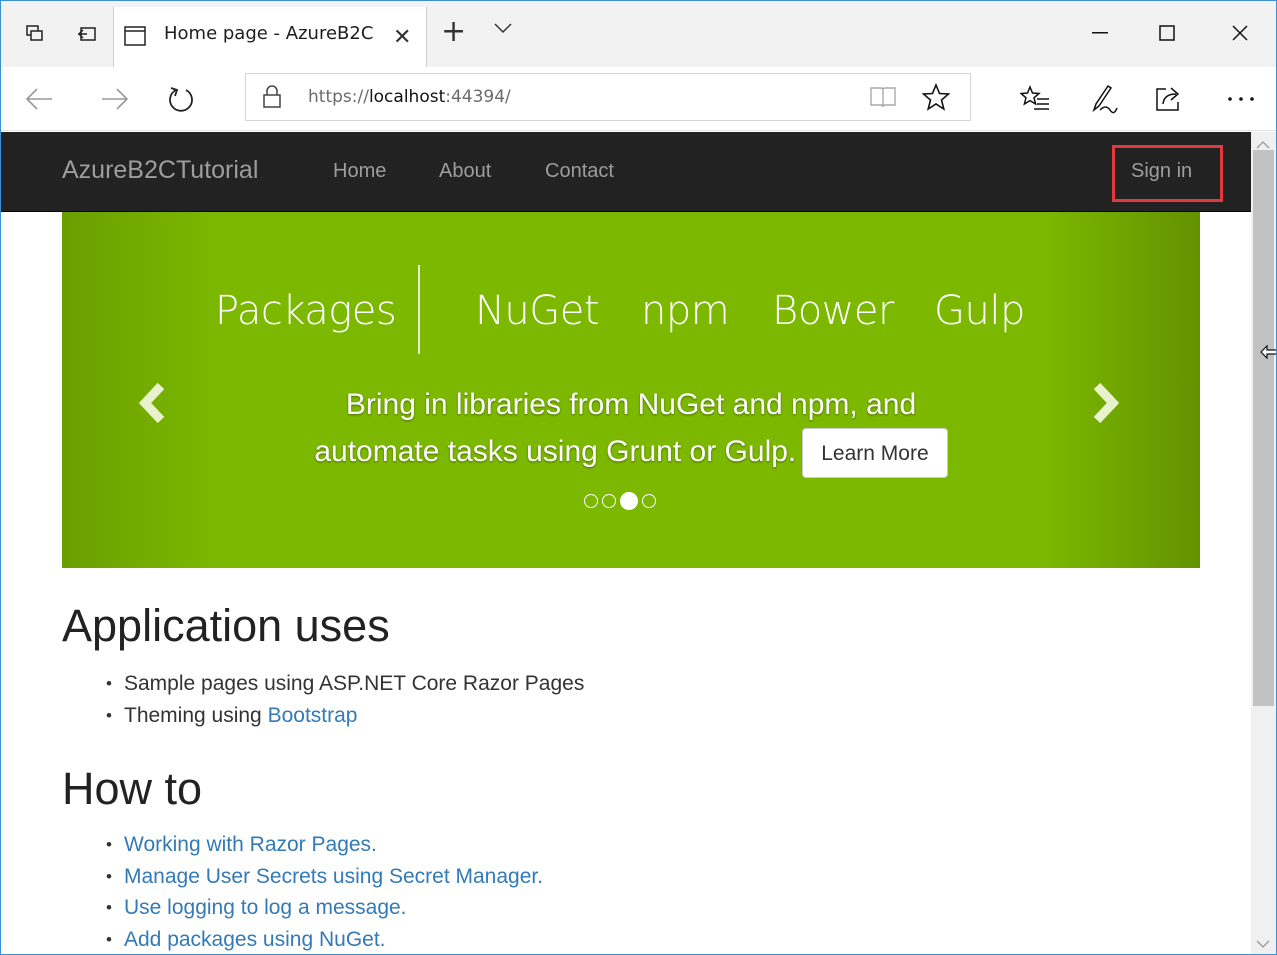 The image size is (1277, 955). What do you see at coordinates (936, 99) in the screenshot?
I see `favorite-star-icon` at bounding box center [936, 99].